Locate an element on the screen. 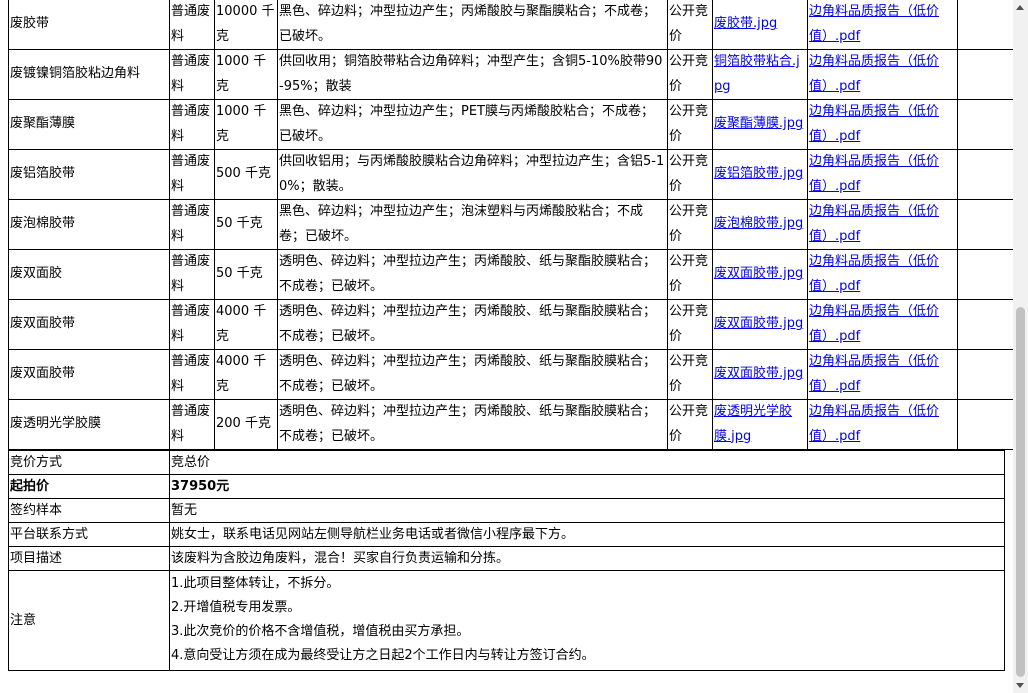  info-row-start-price: 起拍价 37950元 is located at coordinates (506, 486).